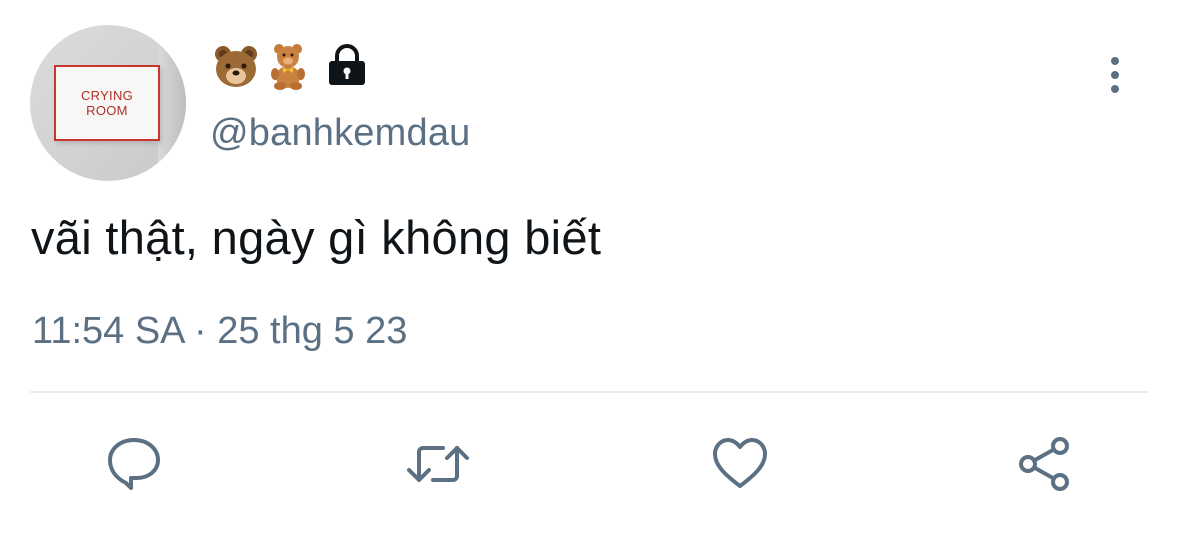 The width and height of the screenshot is (1179, 535). Describe the element at coordinates (312, 331) in the screenshot. I see `tweet-date: 25 thg 5 23` at that location.